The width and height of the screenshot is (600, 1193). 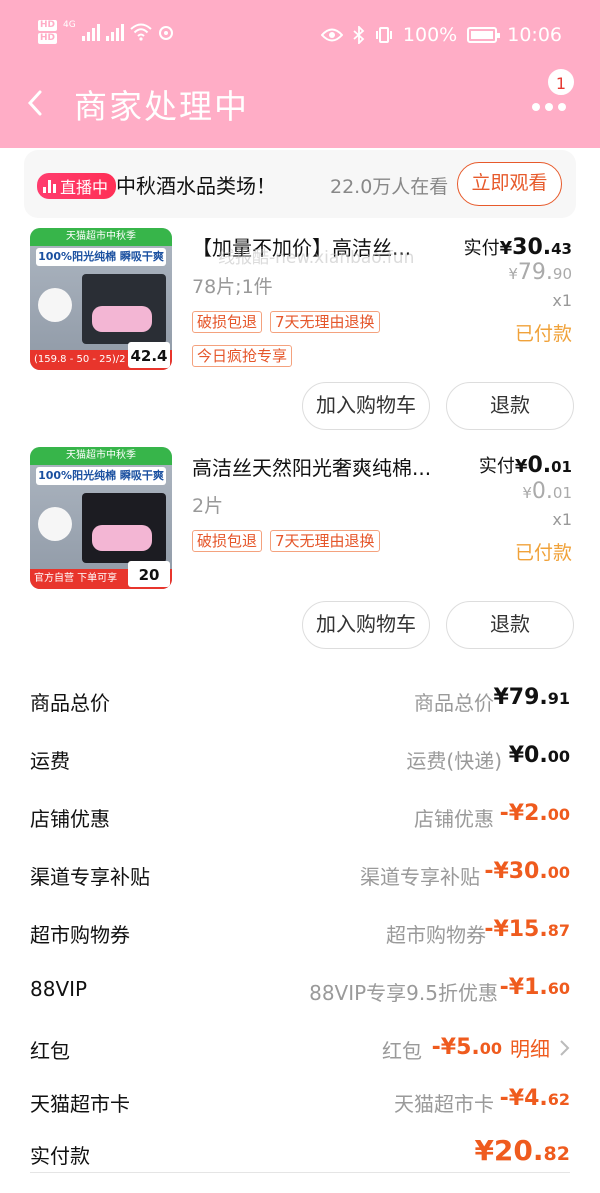 I want to click on watch-now-button: 立即观看, so click(x=509, y=184).